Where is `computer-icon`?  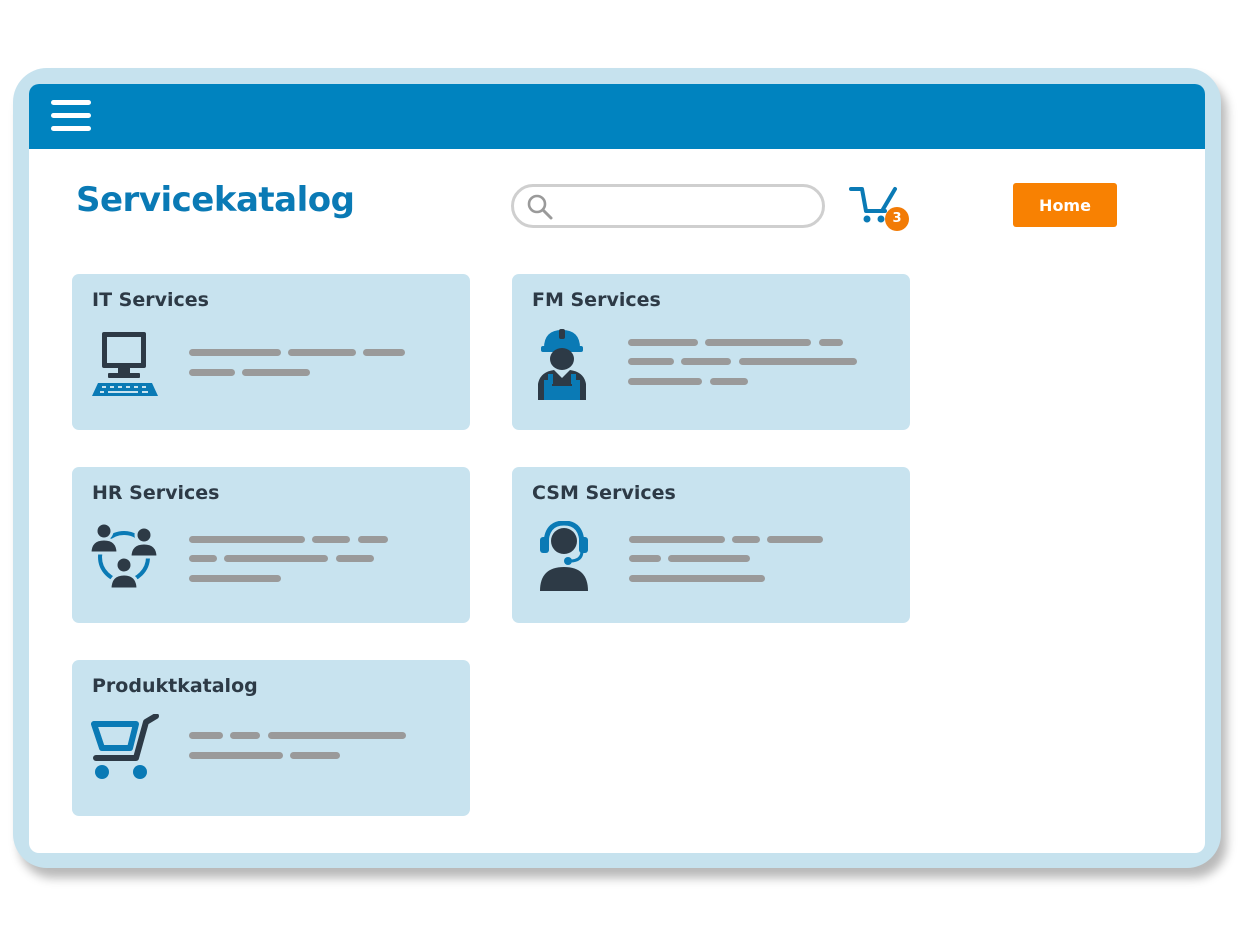
computer-icon is located at coordinates (125, 364).